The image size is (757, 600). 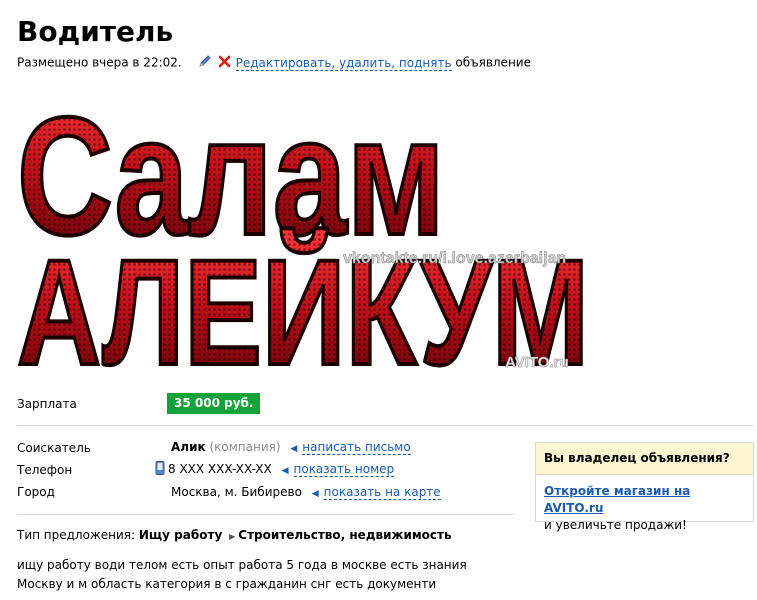 I want to click on offer-type-label: Тип предложения:, so click(x=76, y=535).